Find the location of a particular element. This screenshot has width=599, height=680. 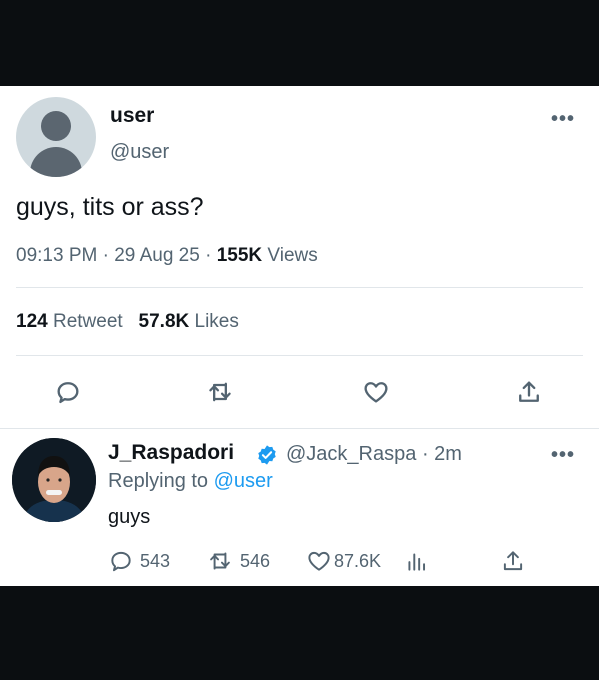

reply-handle: @Jack_Raspa is located at coordinates (351, 454).